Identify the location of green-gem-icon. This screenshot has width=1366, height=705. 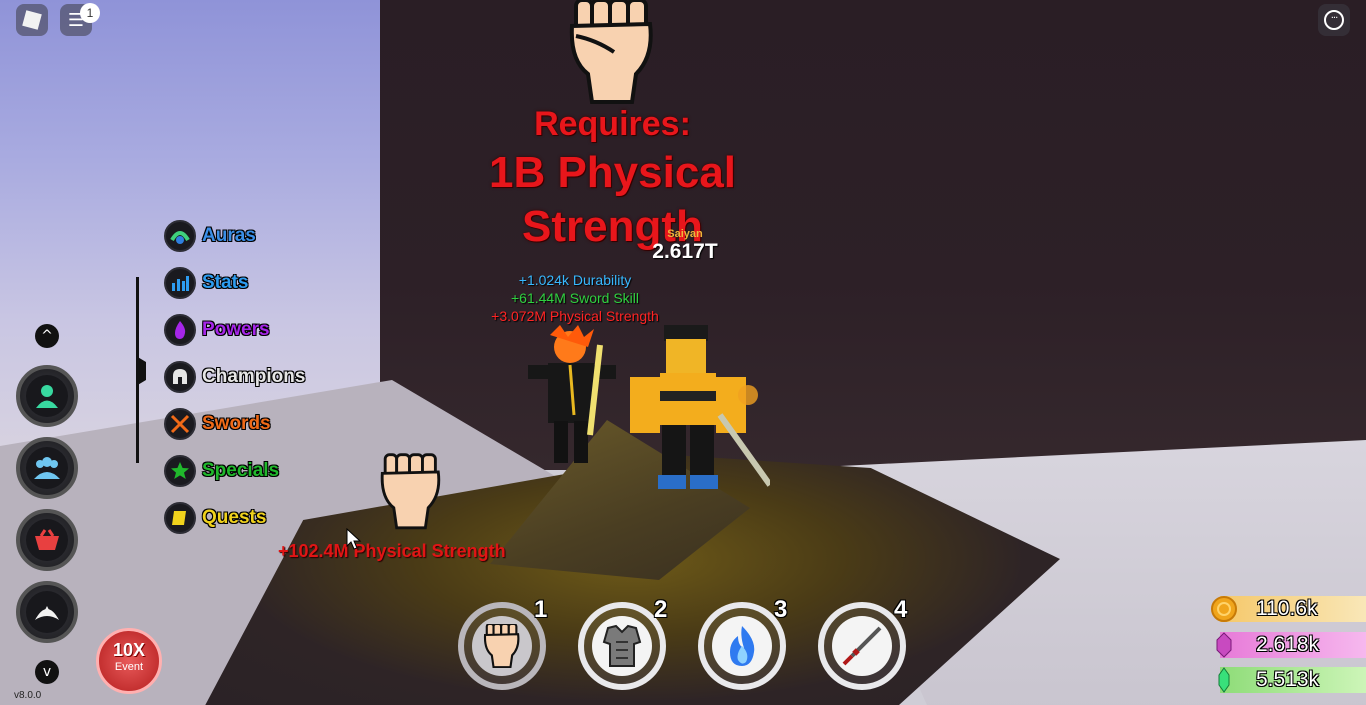
(1224, 680).